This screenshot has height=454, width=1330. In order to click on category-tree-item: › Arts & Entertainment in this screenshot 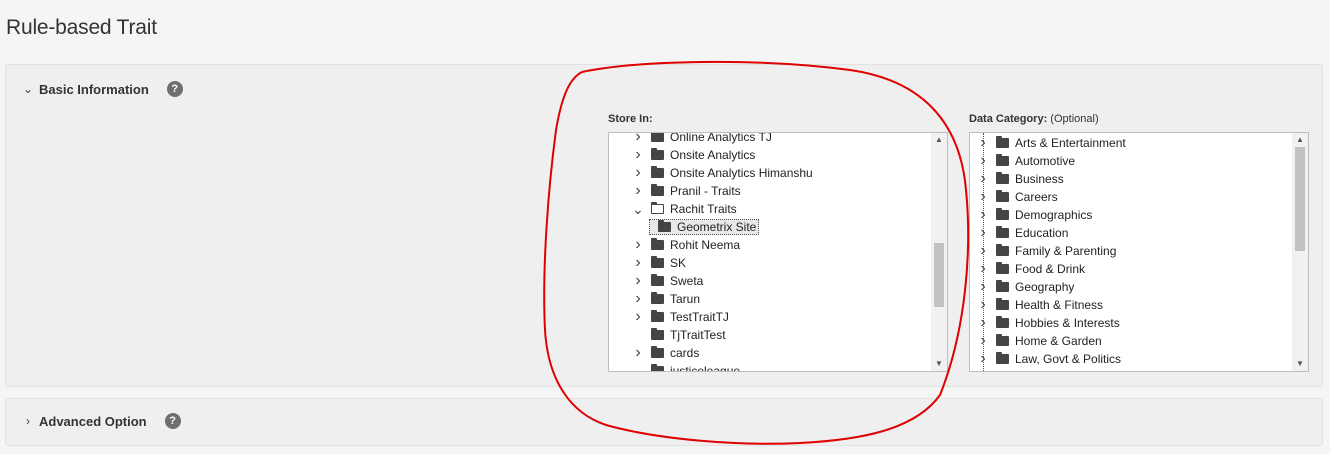, I will do `click(1051, 143)`.